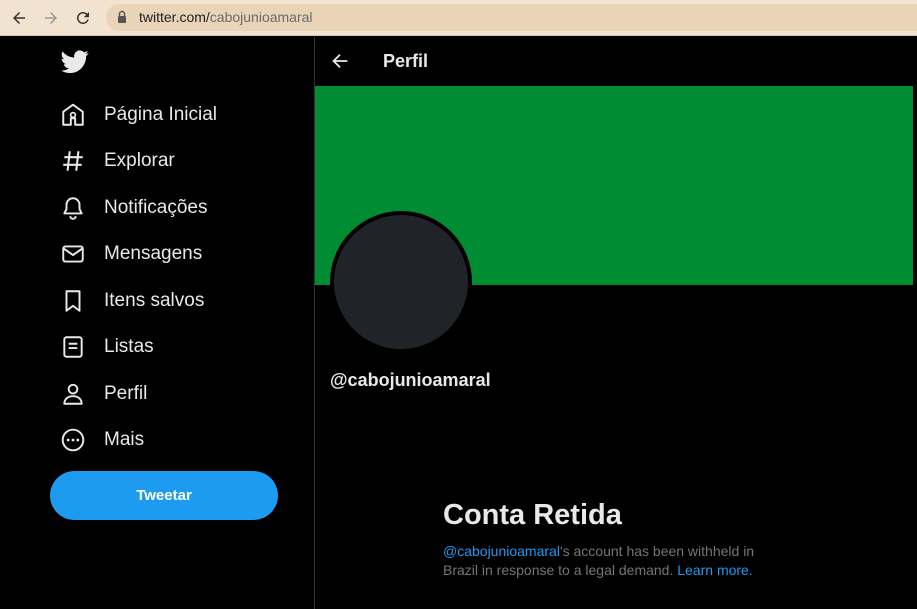  I want to click on sidebar-item-notifications: Notificações, so click(133, 208).